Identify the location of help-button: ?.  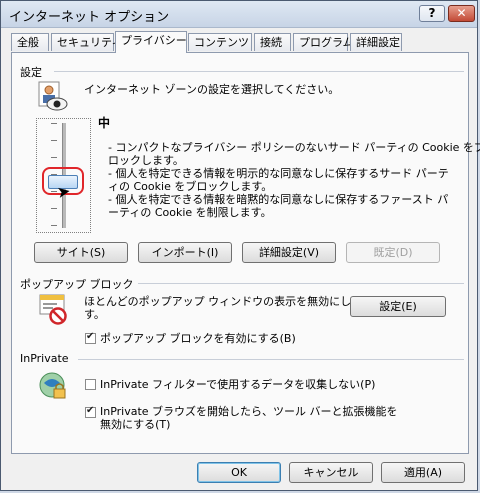
(432, 13).